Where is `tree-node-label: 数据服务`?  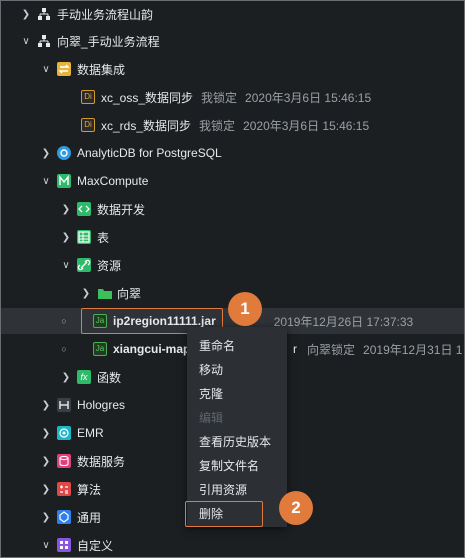 tree-node-label: 数据服务 is located at coordinates (101, 461).